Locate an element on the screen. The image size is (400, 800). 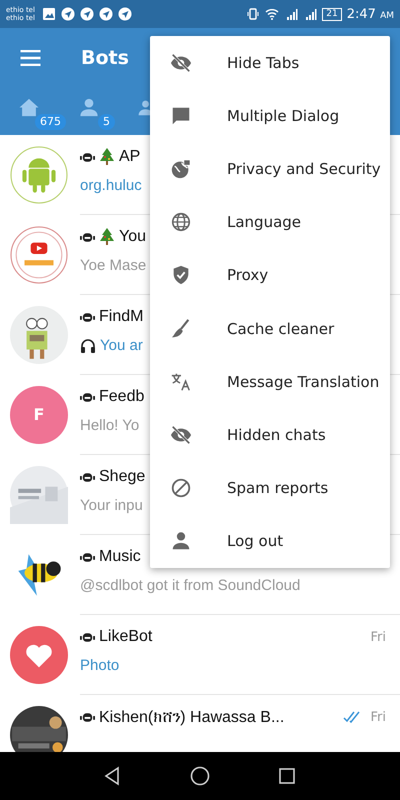
recents-icon is located at coordinates (286, 776).